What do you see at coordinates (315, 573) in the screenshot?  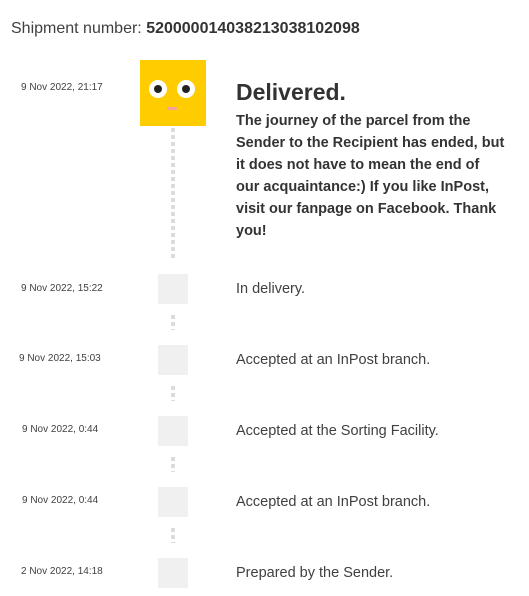 I see `event-status: Prepared by the Sender.` at bounding box center [315, 573].